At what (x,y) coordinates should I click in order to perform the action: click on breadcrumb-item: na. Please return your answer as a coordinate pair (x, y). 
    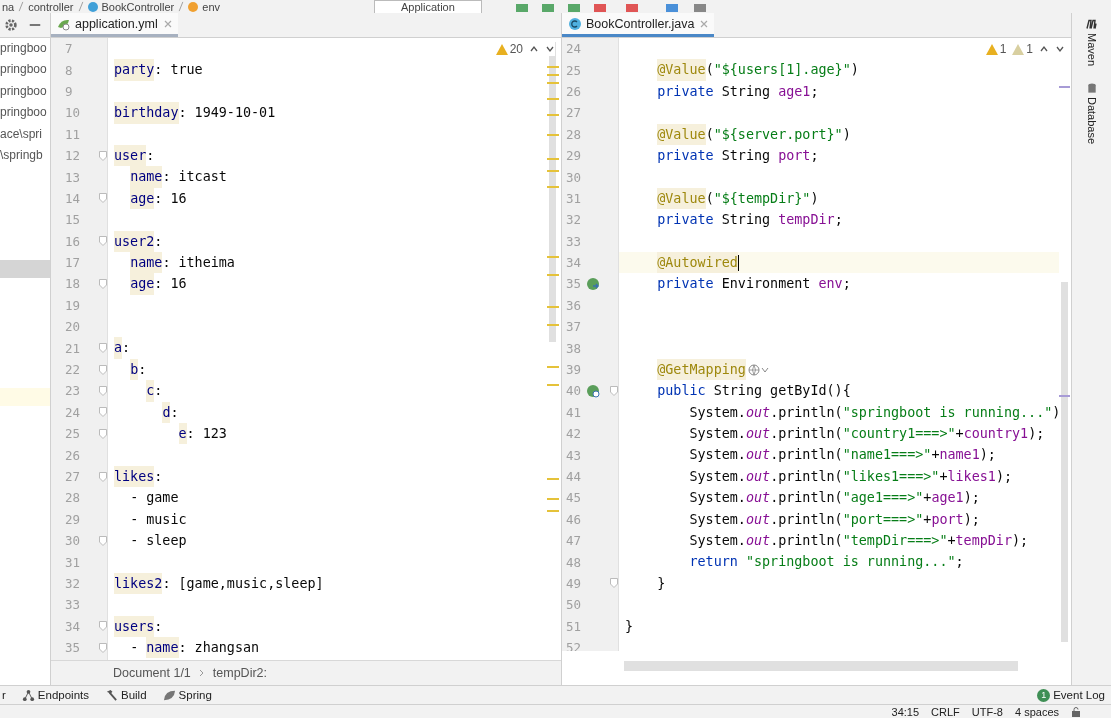
    Looking at the image, I should click on (8, 6).